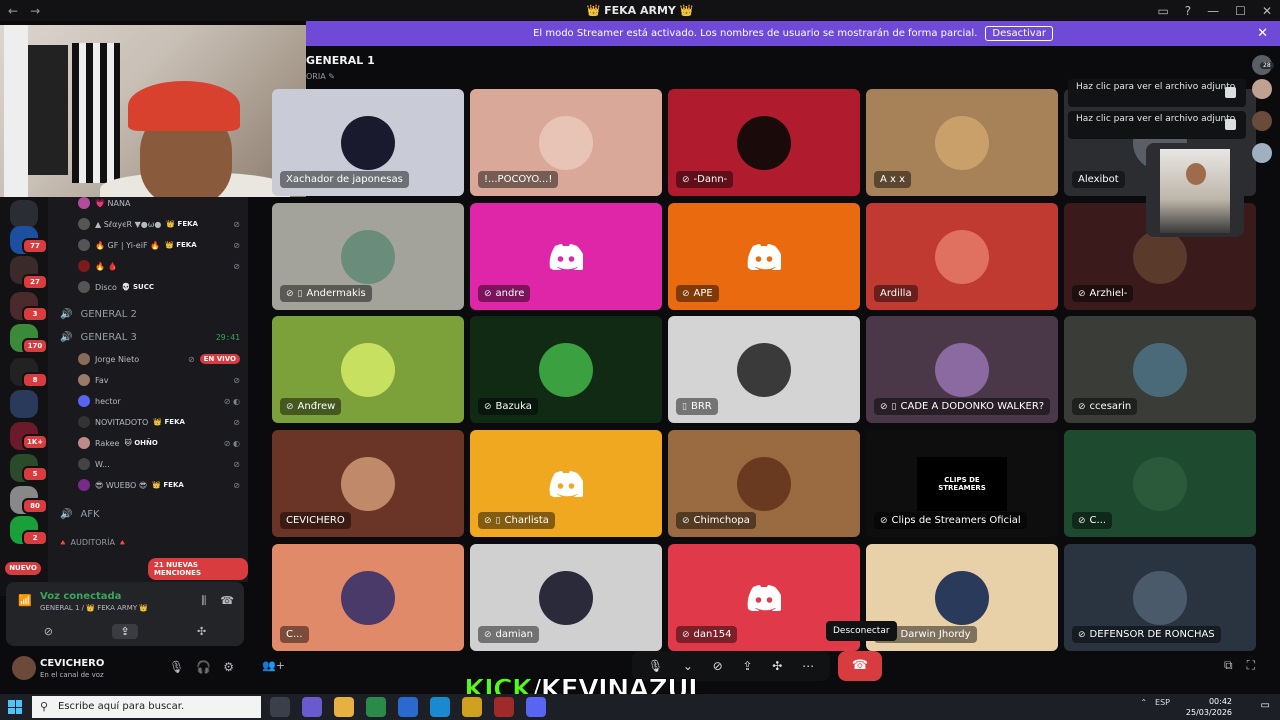 Image resolution: width=1280 pixels, height=720 pixels. Describe the element at coordinates (150, 337) in the screenshot. I see `voice-channel-general-3: 🔊 GENERAL 3 29:41` at that location.